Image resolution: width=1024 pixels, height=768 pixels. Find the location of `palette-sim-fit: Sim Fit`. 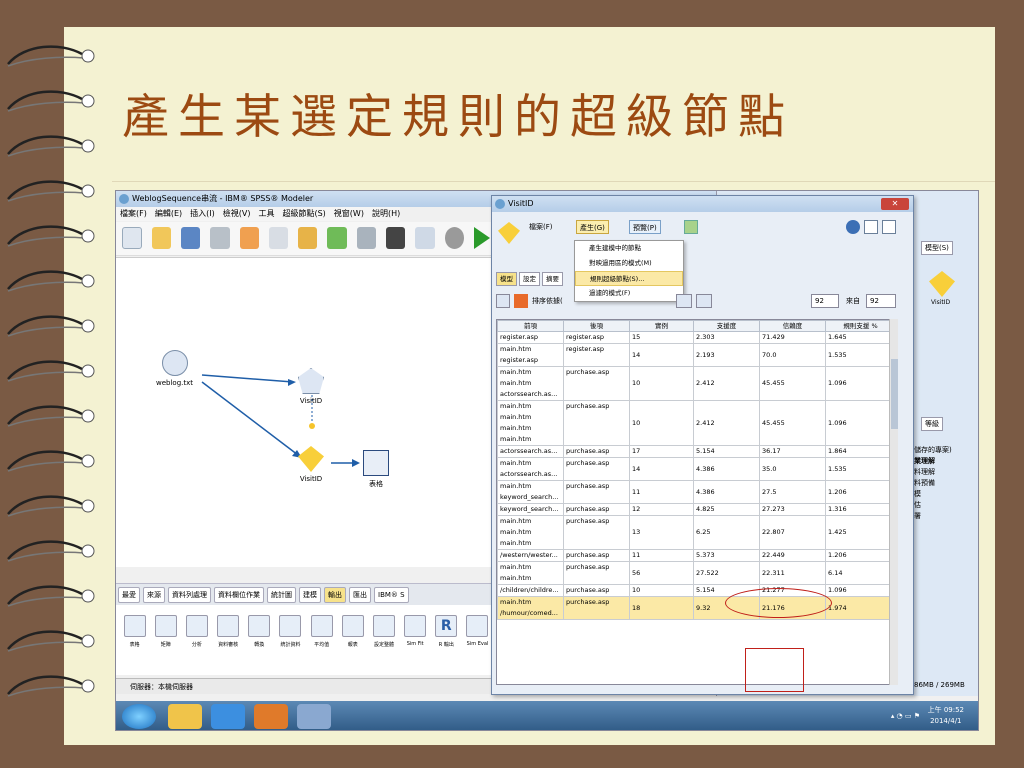

palette-sim-fit: Sim Fit is located at coordinates (415, 640).